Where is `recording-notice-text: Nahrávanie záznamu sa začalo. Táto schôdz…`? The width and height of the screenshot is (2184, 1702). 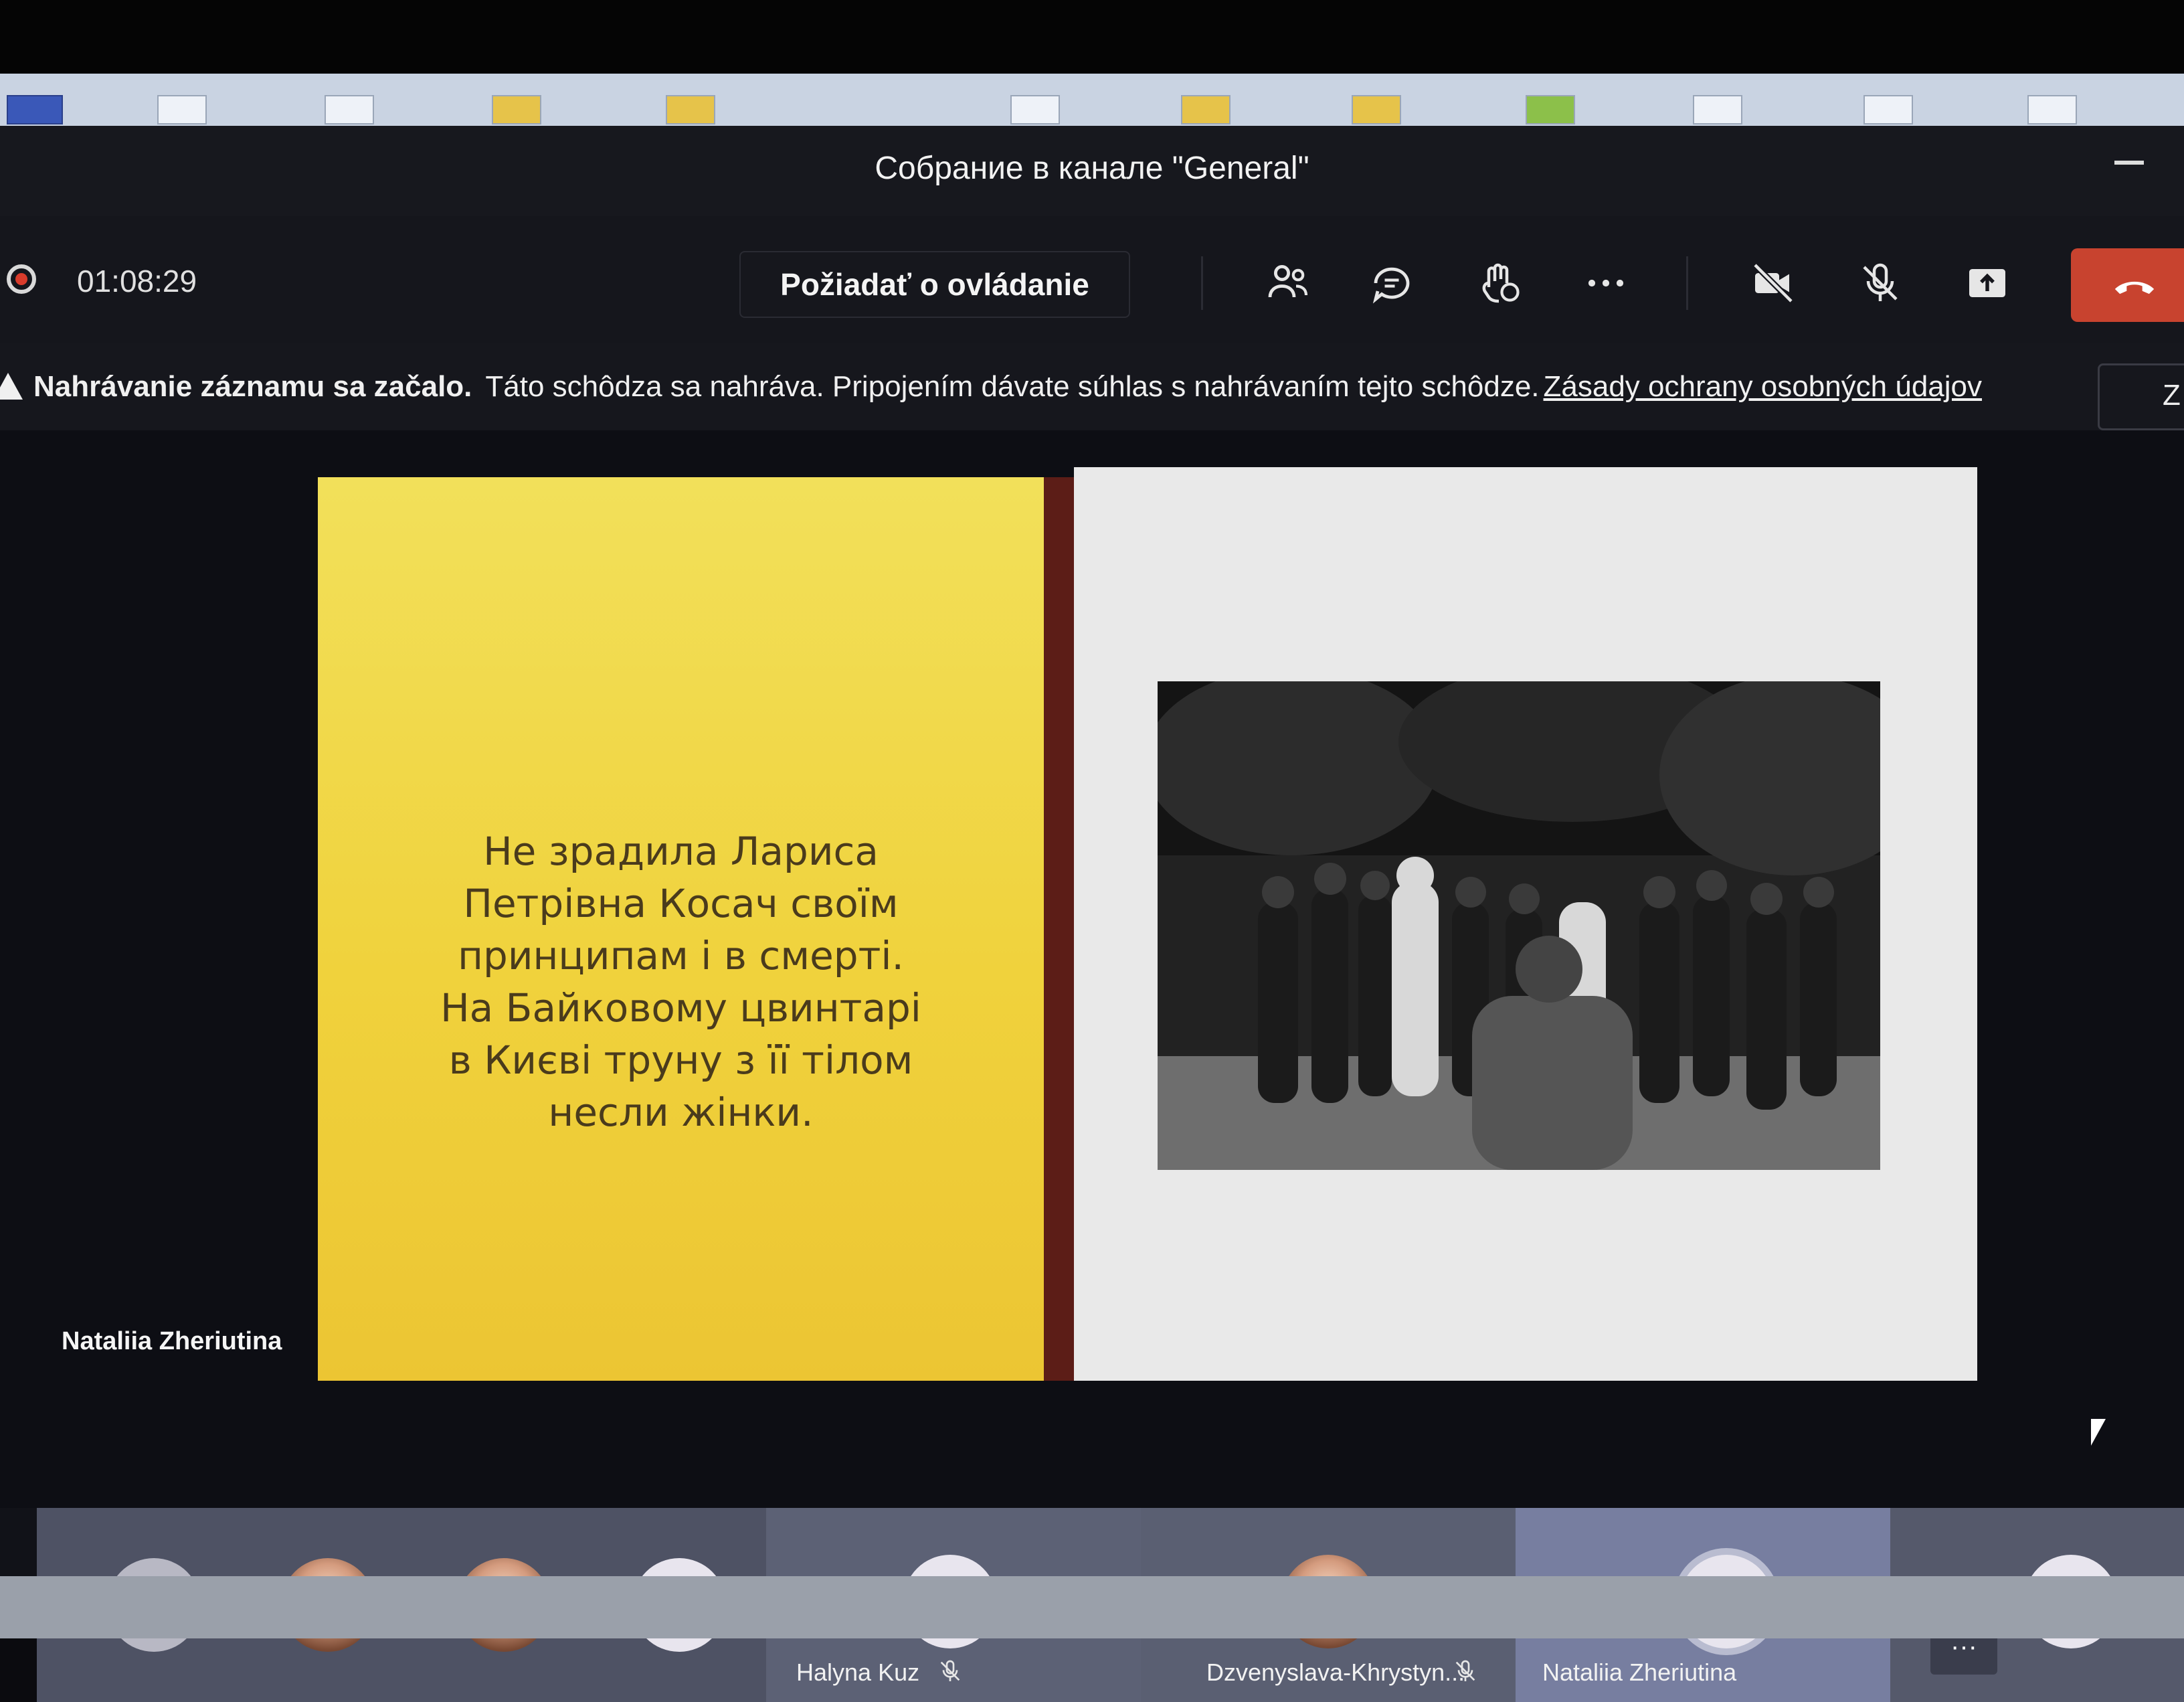
recording-notice-text: Nahrávanie záznamu sa začalo. Táto schôdz… is located at coordinates (1007, 387).